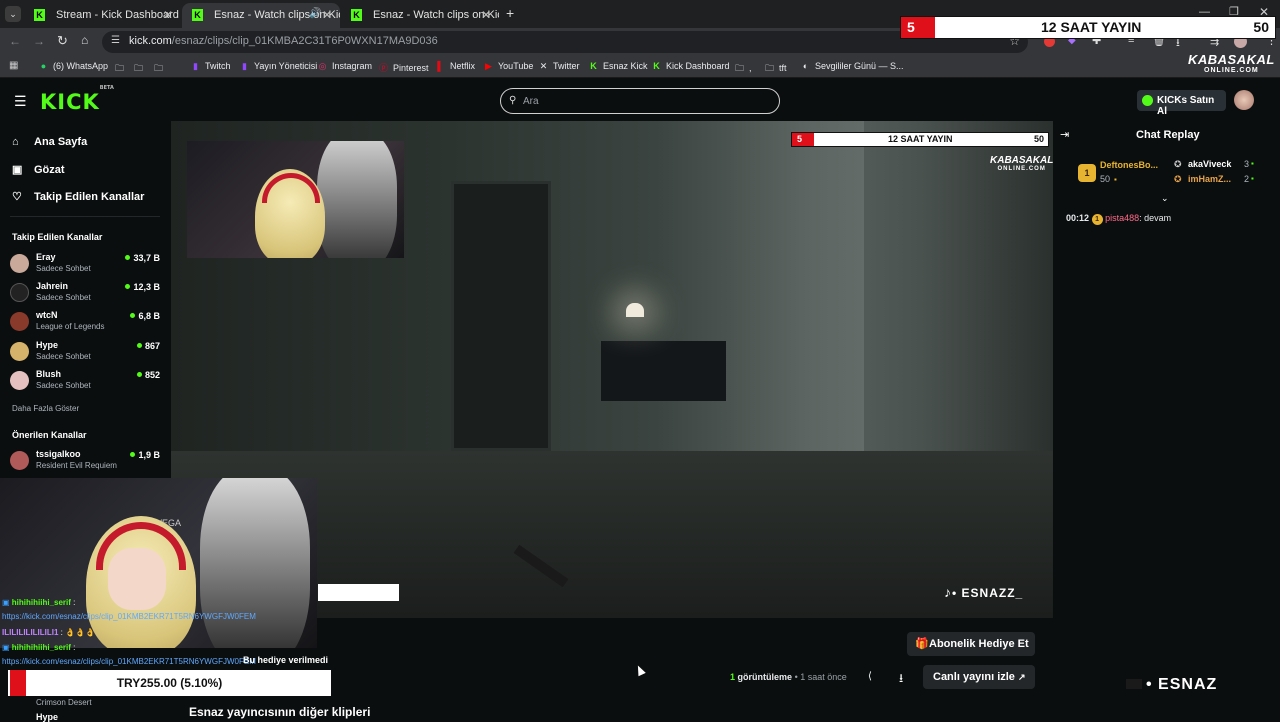  Describe the element at coordinates (1134, 684) in the screenshot. I see `logo-mark-icon` at that location.